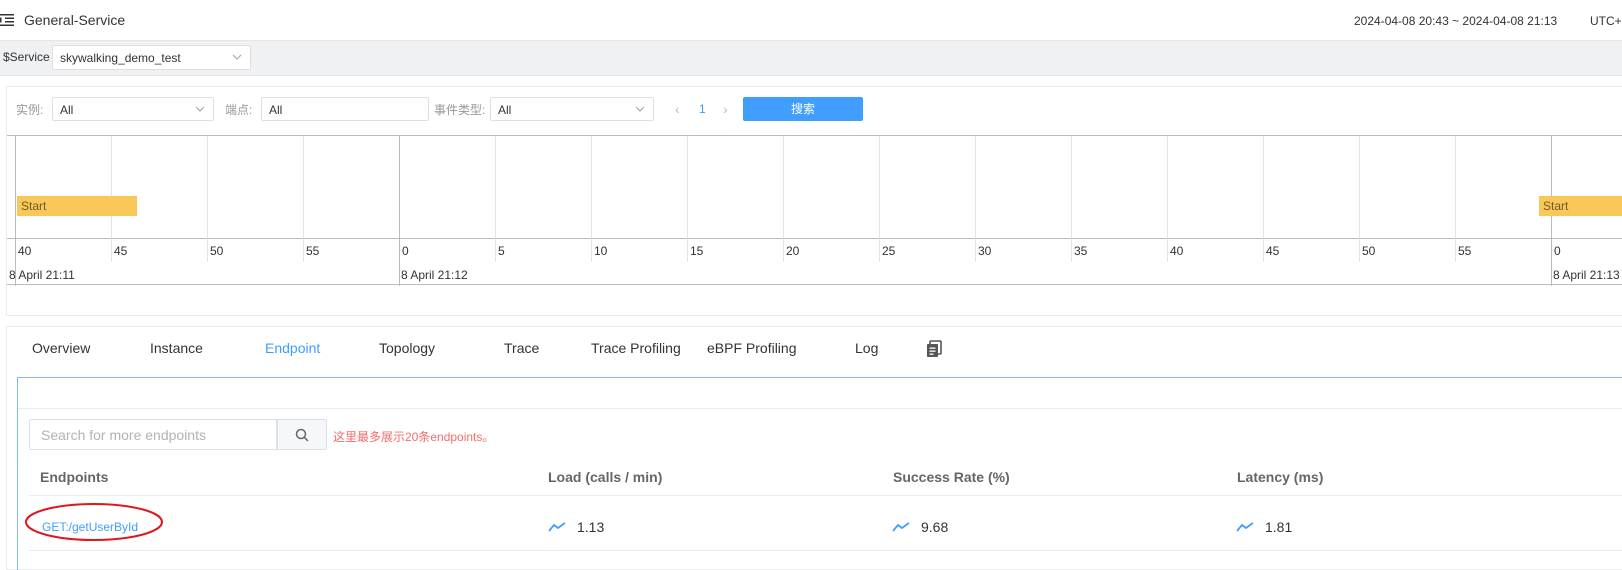 The height and width of the screenshot is (570, 1622). I want to click on timeline-tick-label: 10, so click(601, 251).